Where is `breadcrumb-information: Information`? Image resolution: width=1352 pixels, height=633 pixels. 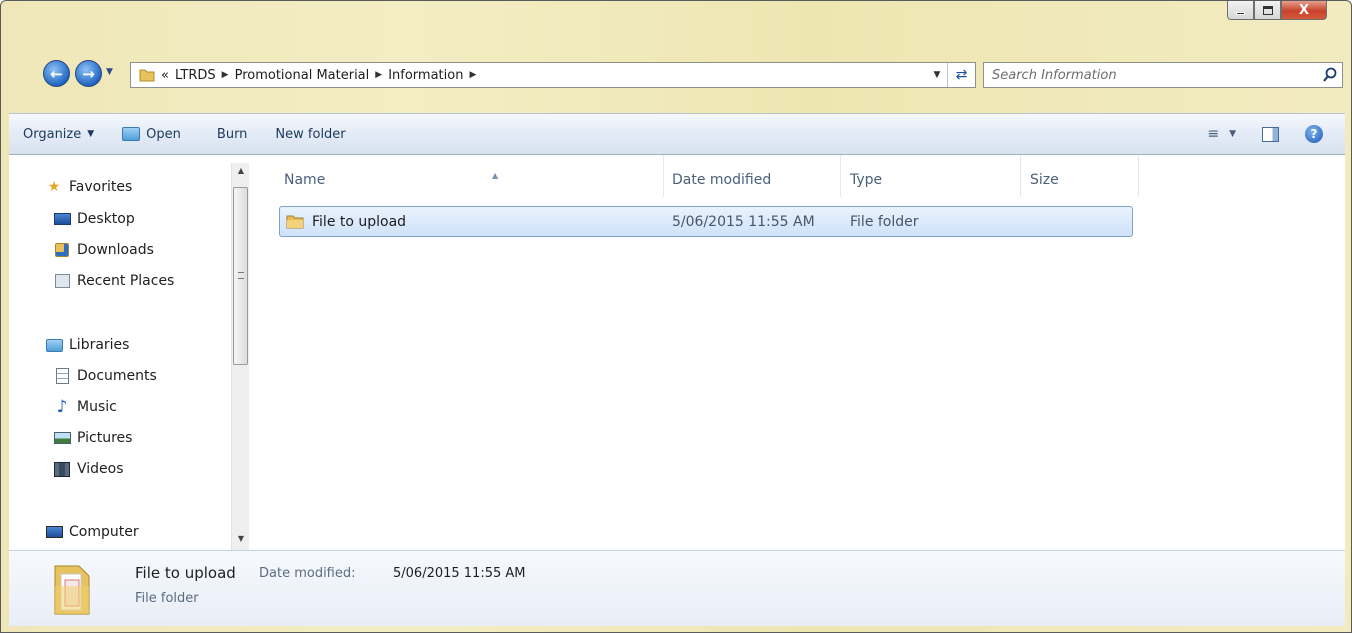
breadcrumb-information: Information is located at coordinates (425, 75).